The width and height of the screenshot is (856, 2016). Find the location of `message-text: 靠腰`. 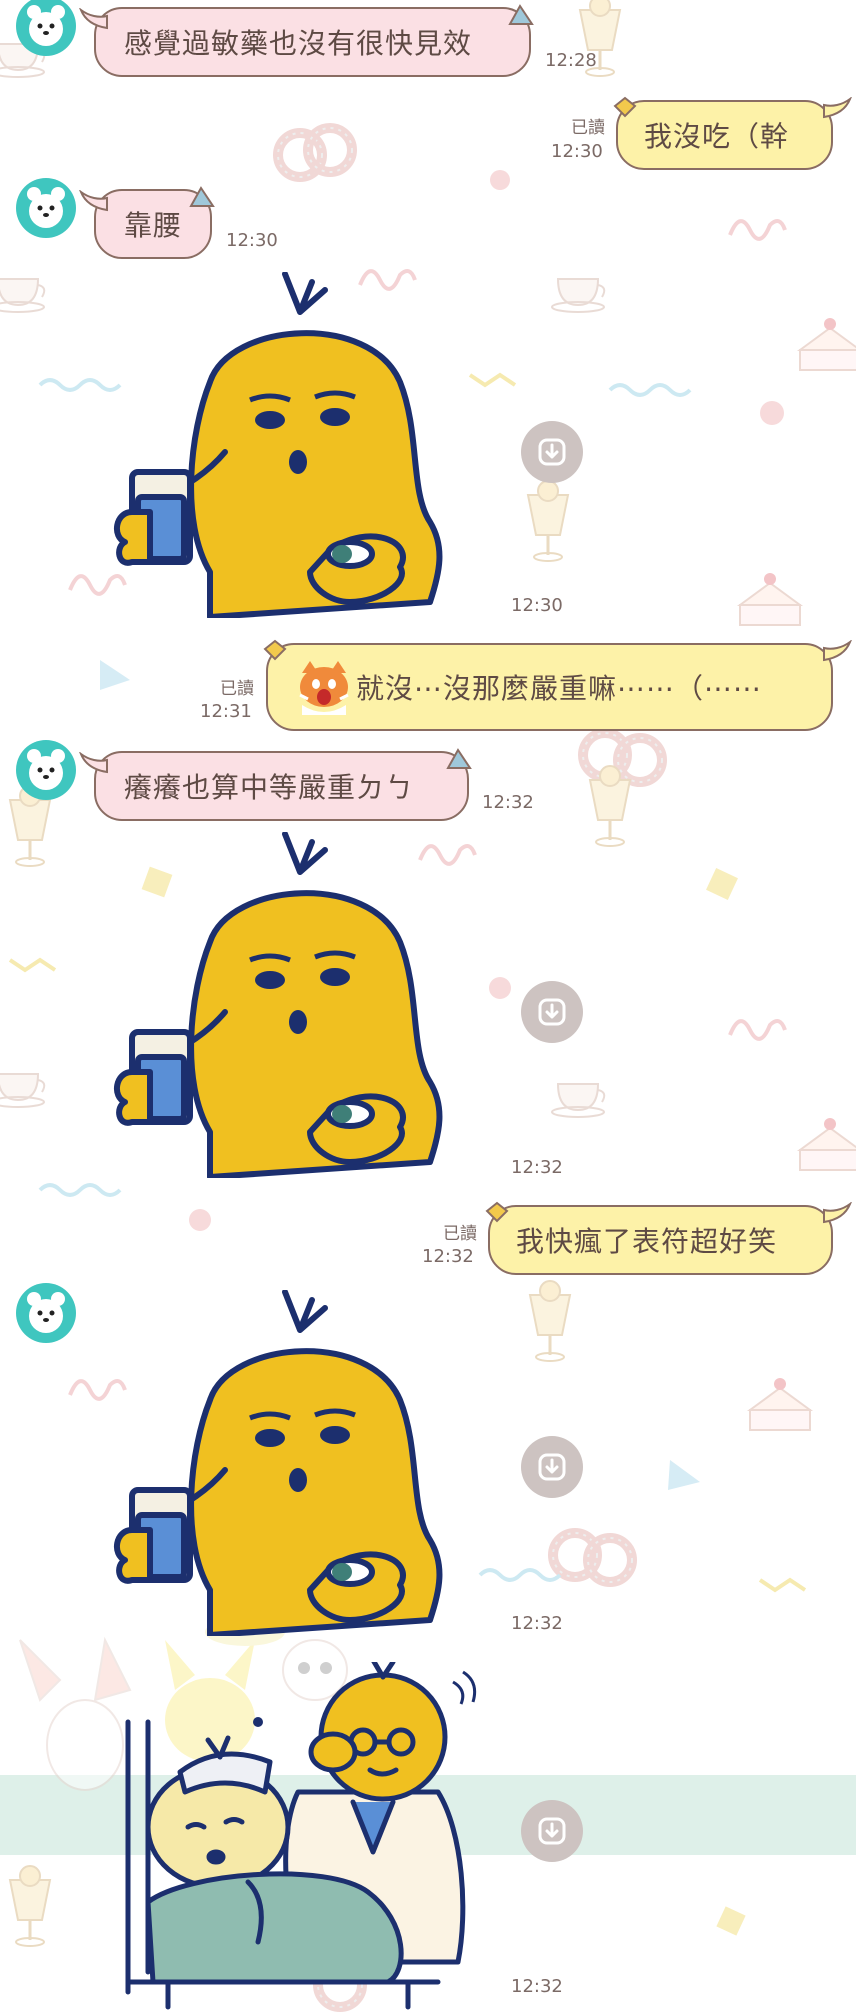

message-text: 靠腰 is located at coordinates (153, 225).